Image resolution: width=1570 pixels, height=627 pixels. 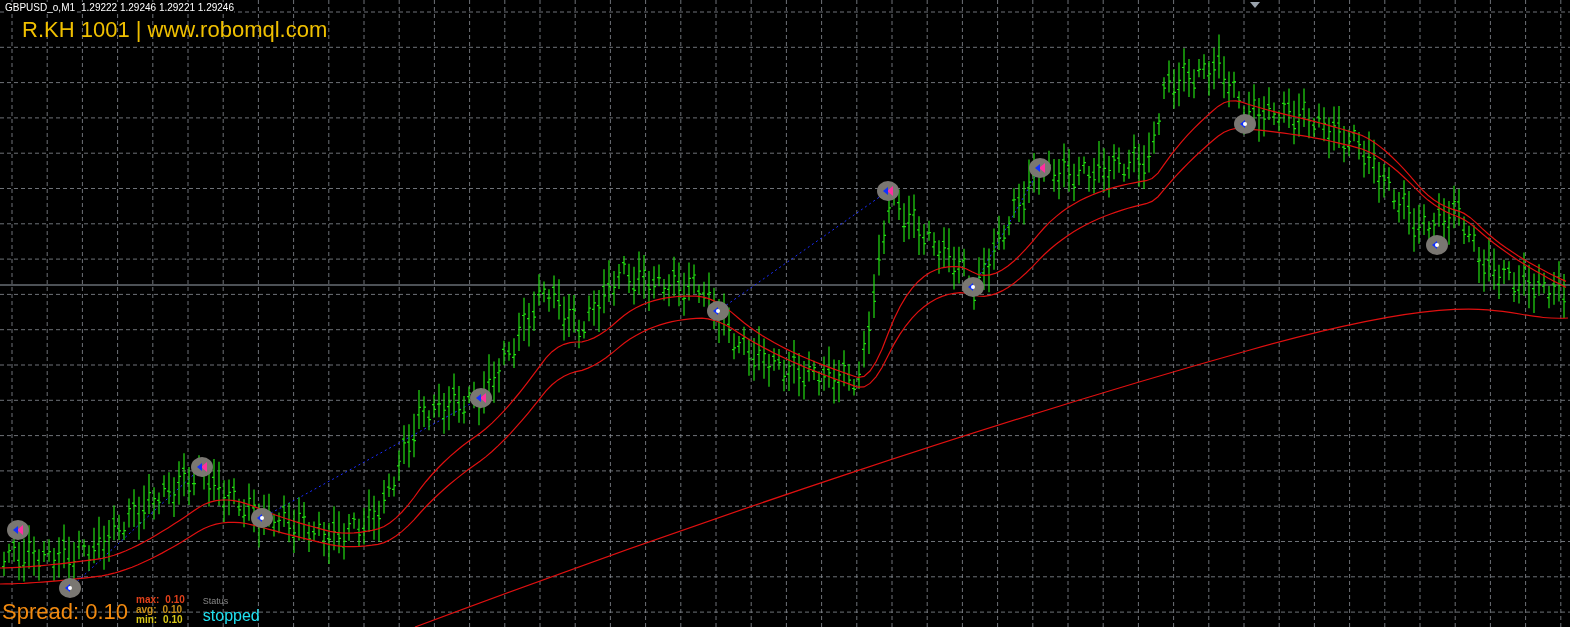 I want to click on quote-values: 1.29222 1.29246 1.29221 1.29246, so click(x=157, y=8).